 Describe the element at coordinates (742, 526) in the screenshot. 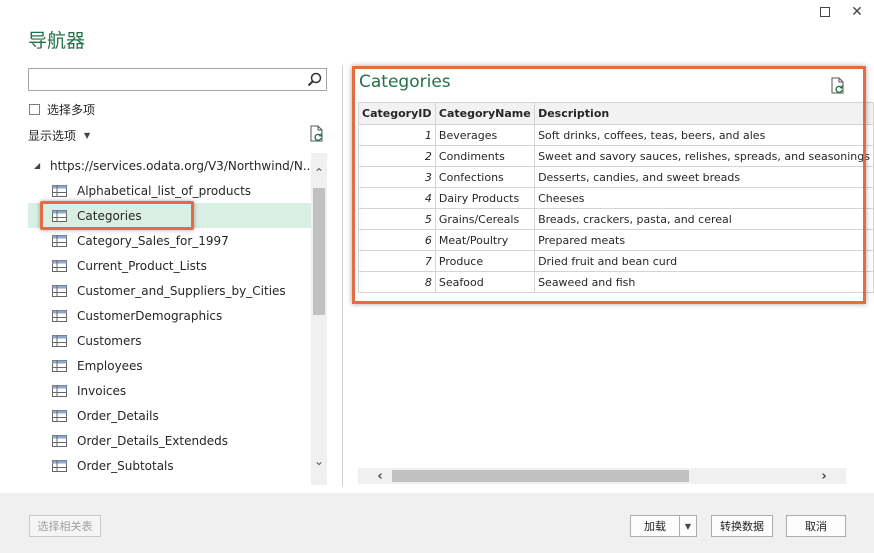

I see `transform-data-button: 转换数据` at that location.